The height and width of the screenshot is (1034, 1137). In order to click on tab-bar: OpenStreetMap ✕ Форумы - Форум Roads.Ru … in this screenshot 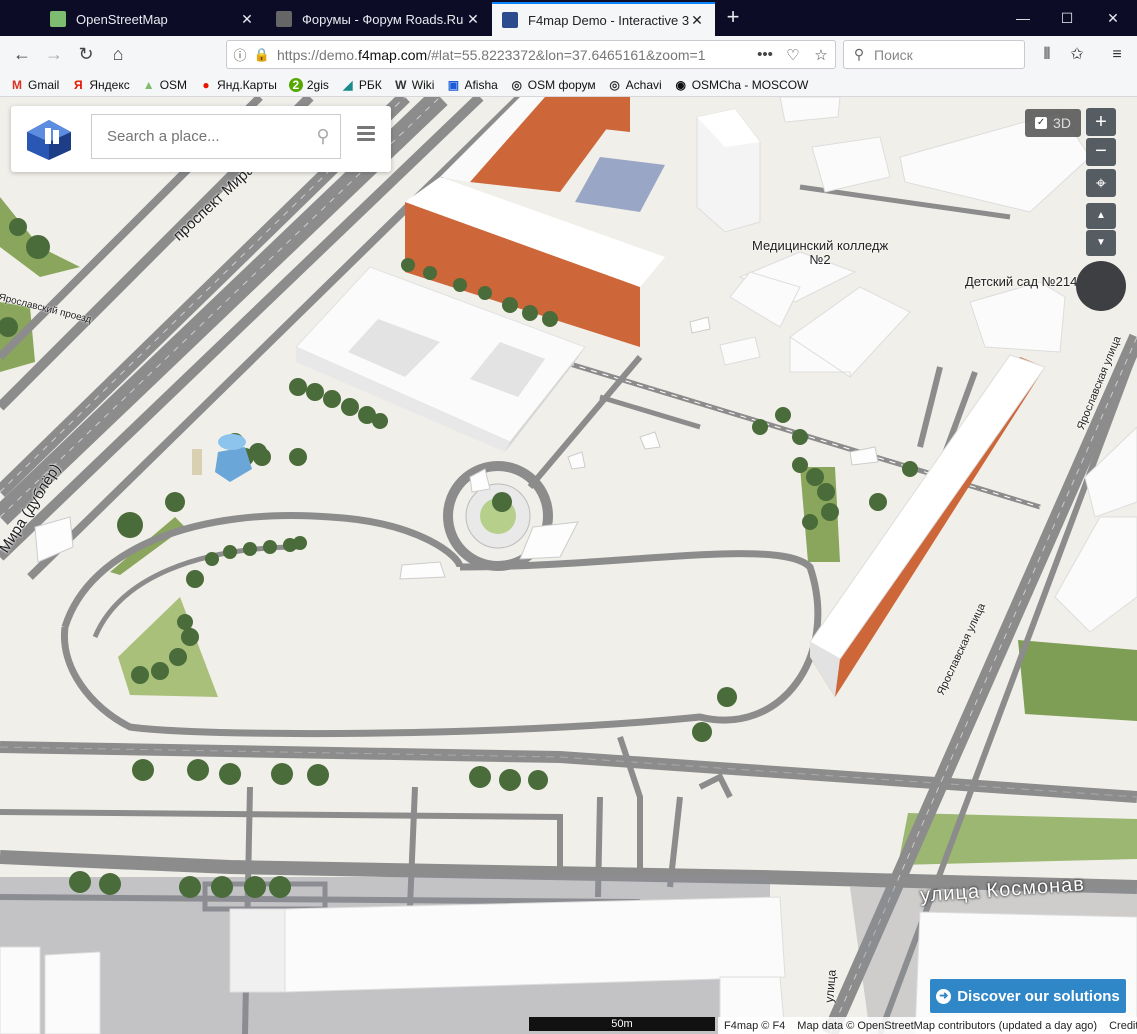, I will do `click(568, 18)`.